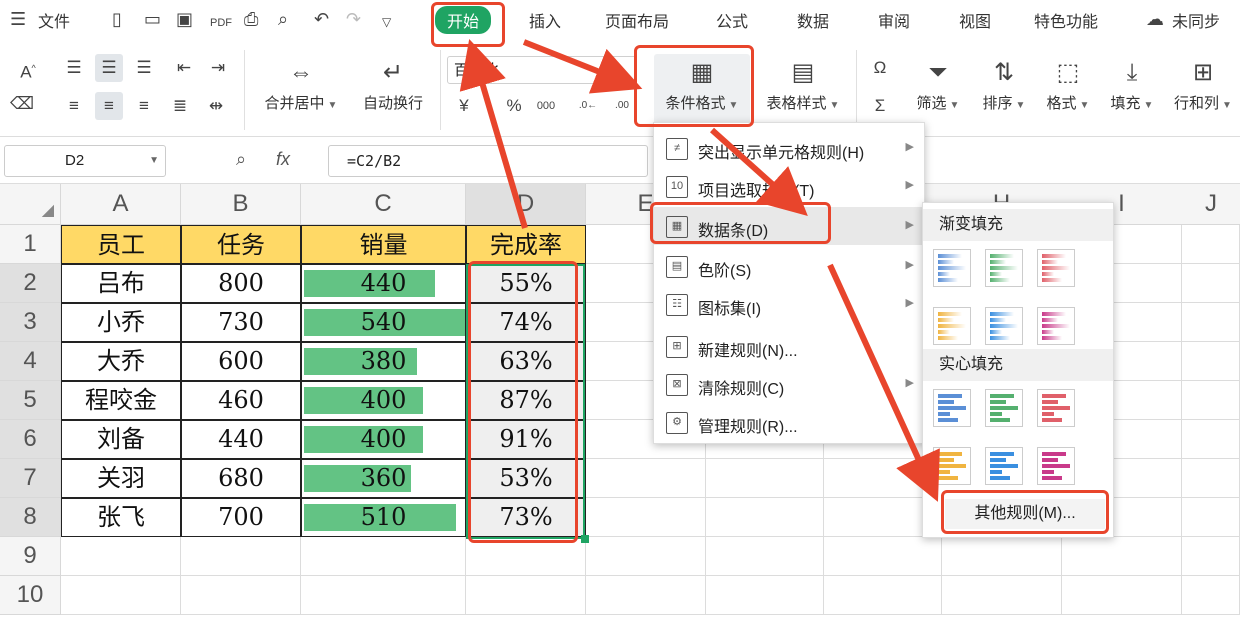  Describe the element at coordinates (74, 68) in the screenshot. I see `align-top-icon: ☰` at that location.